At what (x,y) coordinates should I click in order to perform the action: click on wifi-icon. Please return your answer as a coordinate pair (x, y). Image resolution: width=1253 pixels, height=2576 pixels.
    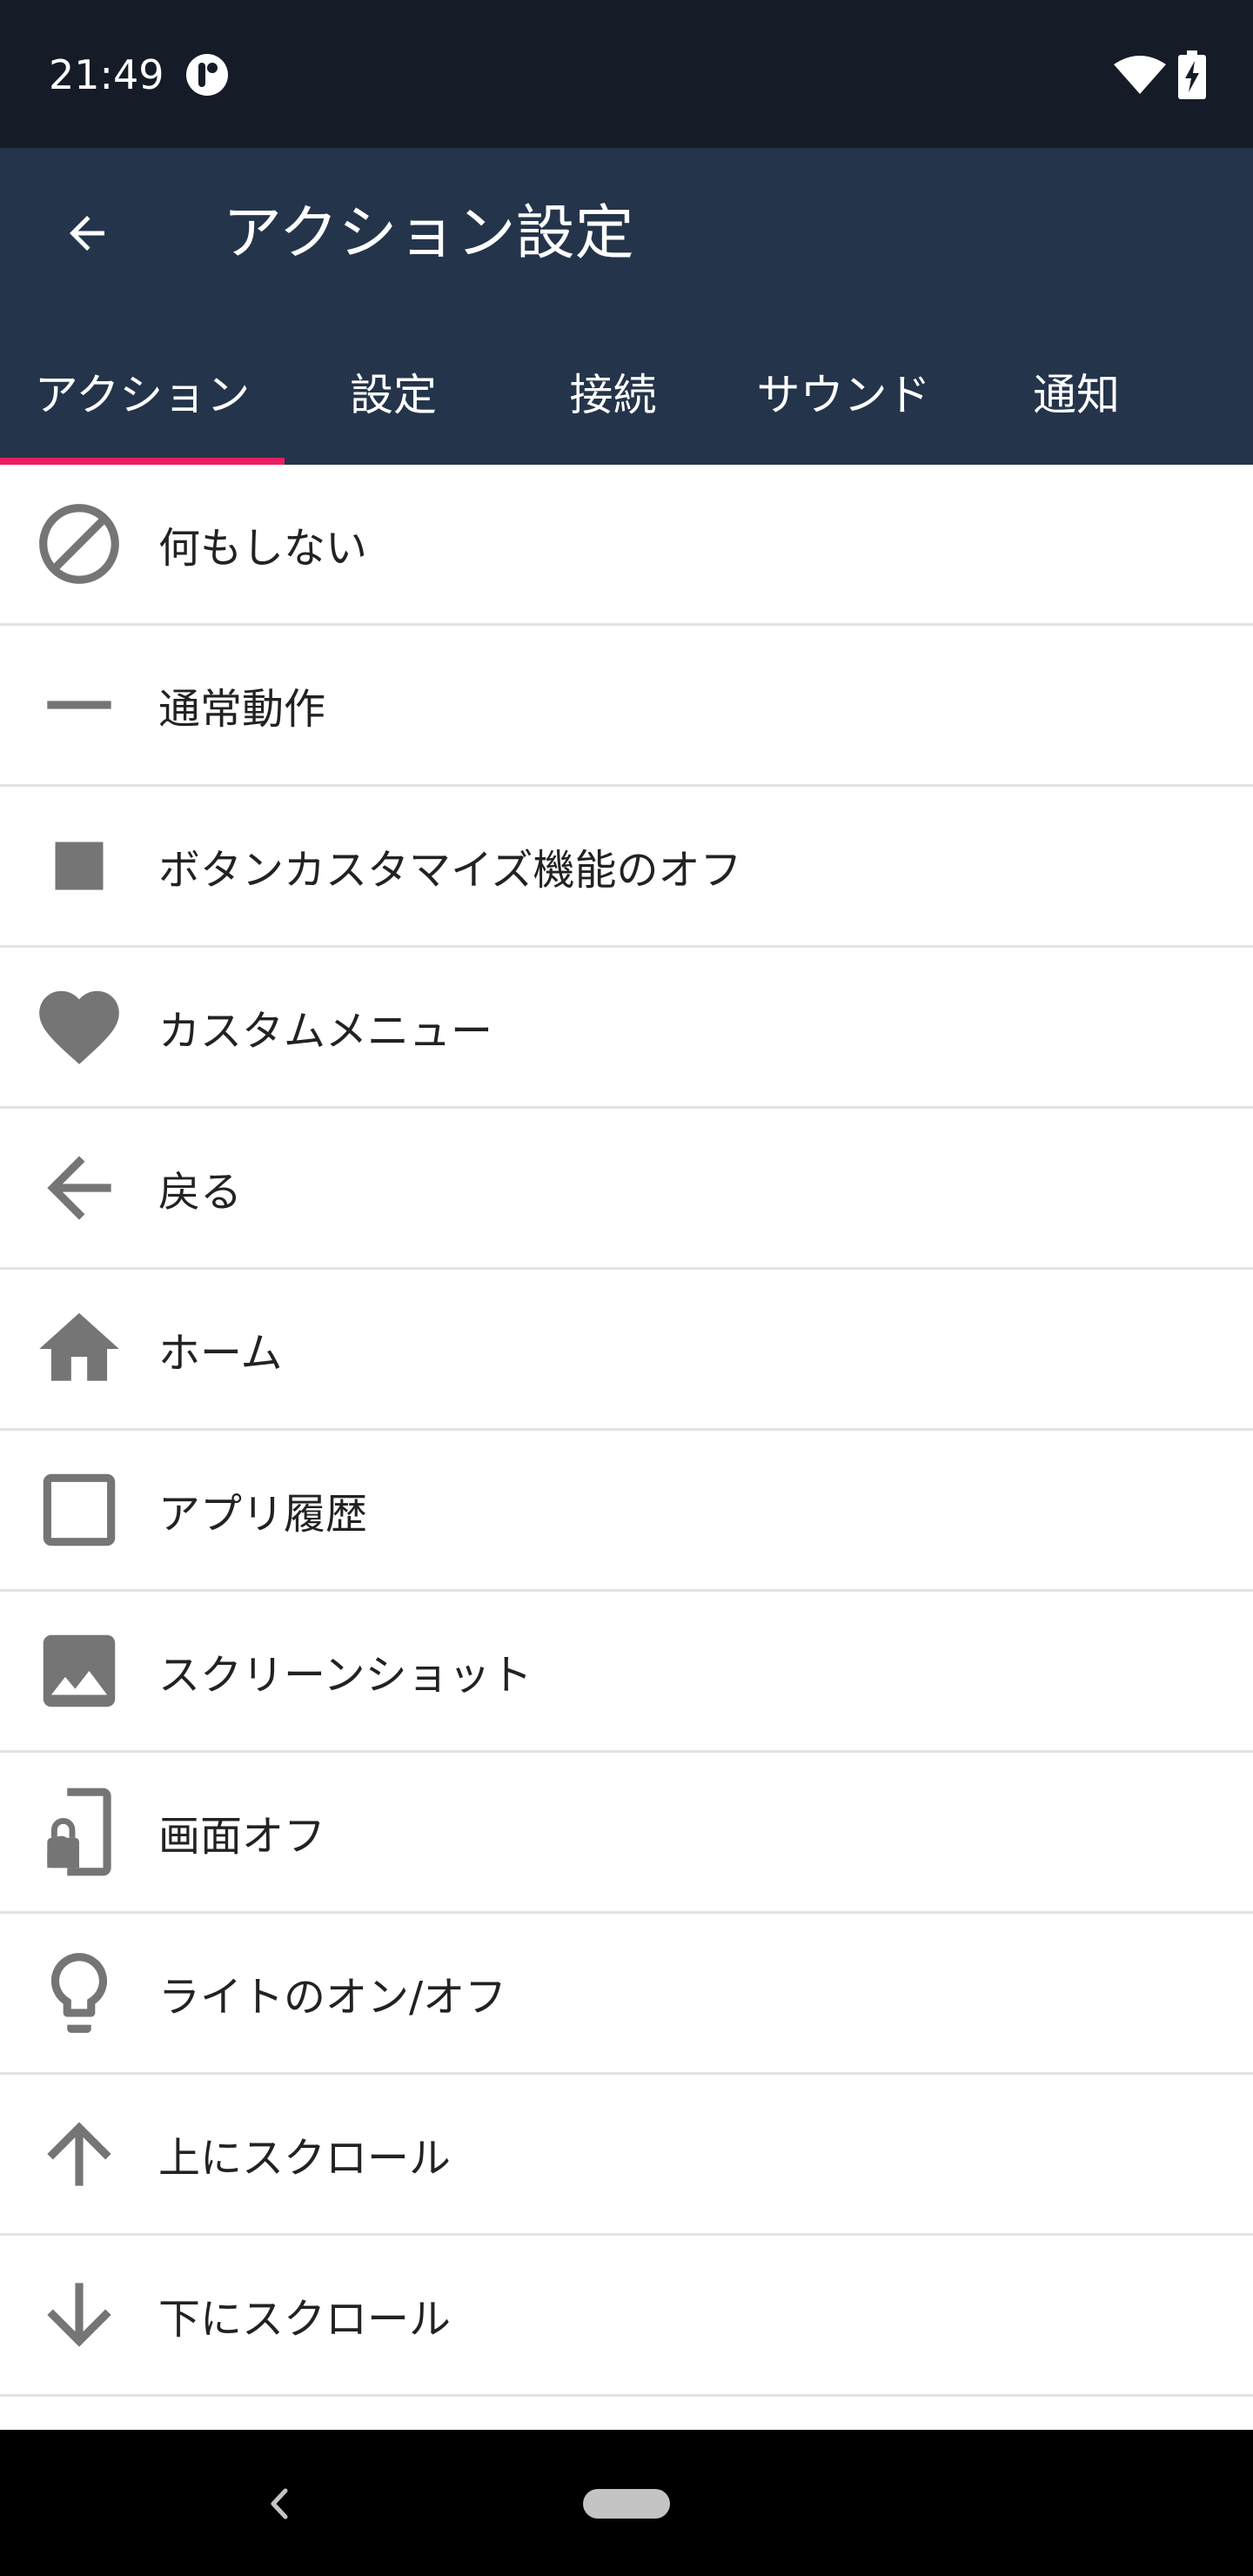
    Looking at the image, I should click on (1140, 75).